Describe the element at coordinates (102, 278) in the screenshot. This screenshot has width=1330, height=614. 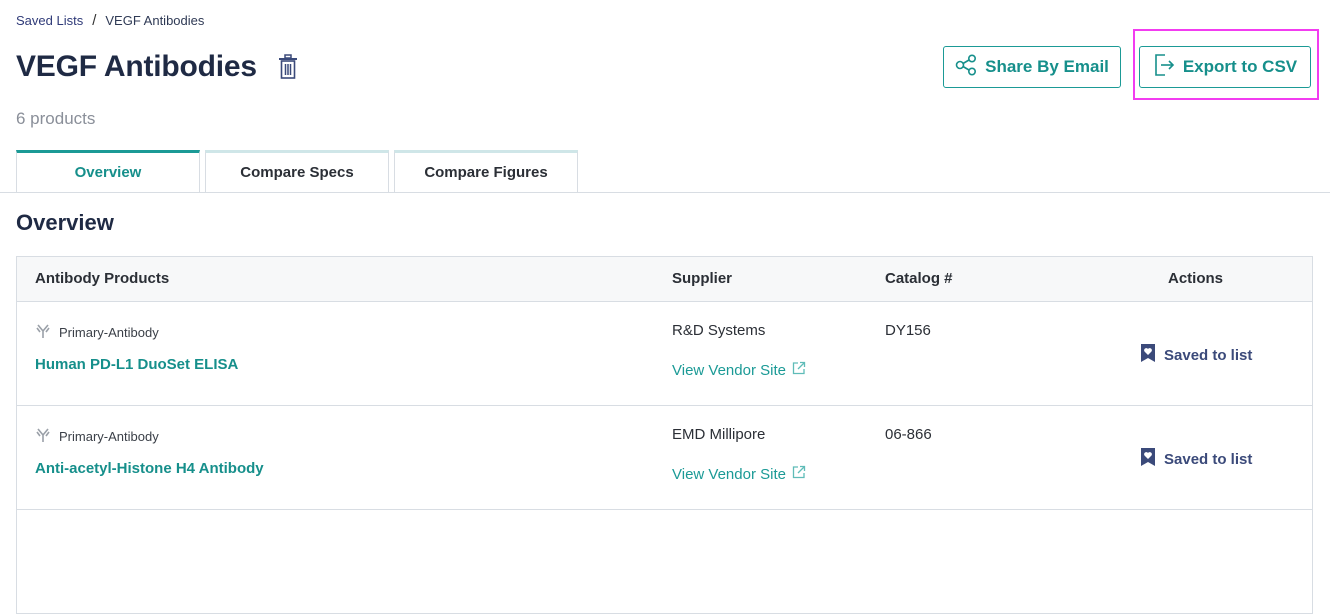
I see `header-antibody-products: Antibody Products` at that location.